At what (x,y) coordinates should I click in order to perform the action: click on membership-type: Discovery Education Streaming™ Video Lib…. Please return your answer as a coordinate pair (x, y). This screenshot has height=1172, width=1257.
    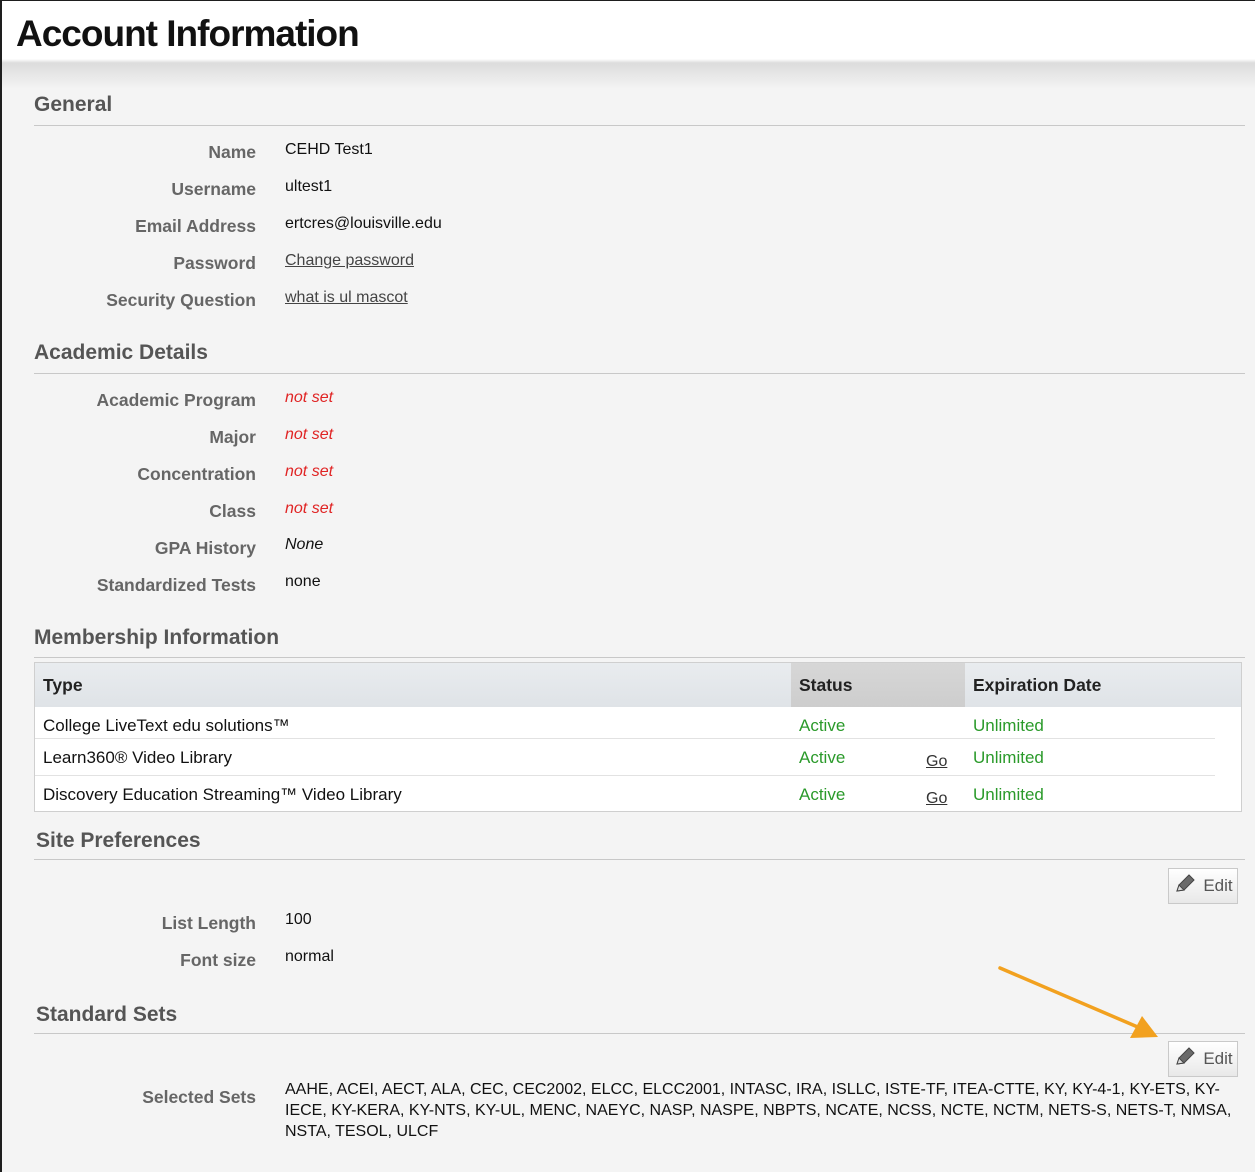
    Looking at the image, I should click on (222, 794).